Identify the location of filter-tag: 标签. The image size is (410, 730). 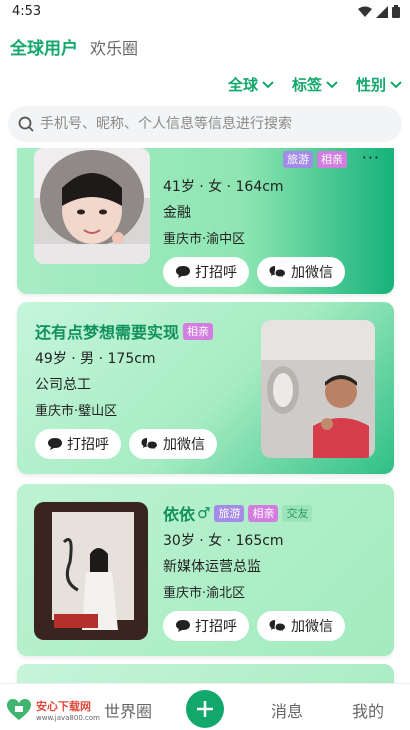
(315, 84).